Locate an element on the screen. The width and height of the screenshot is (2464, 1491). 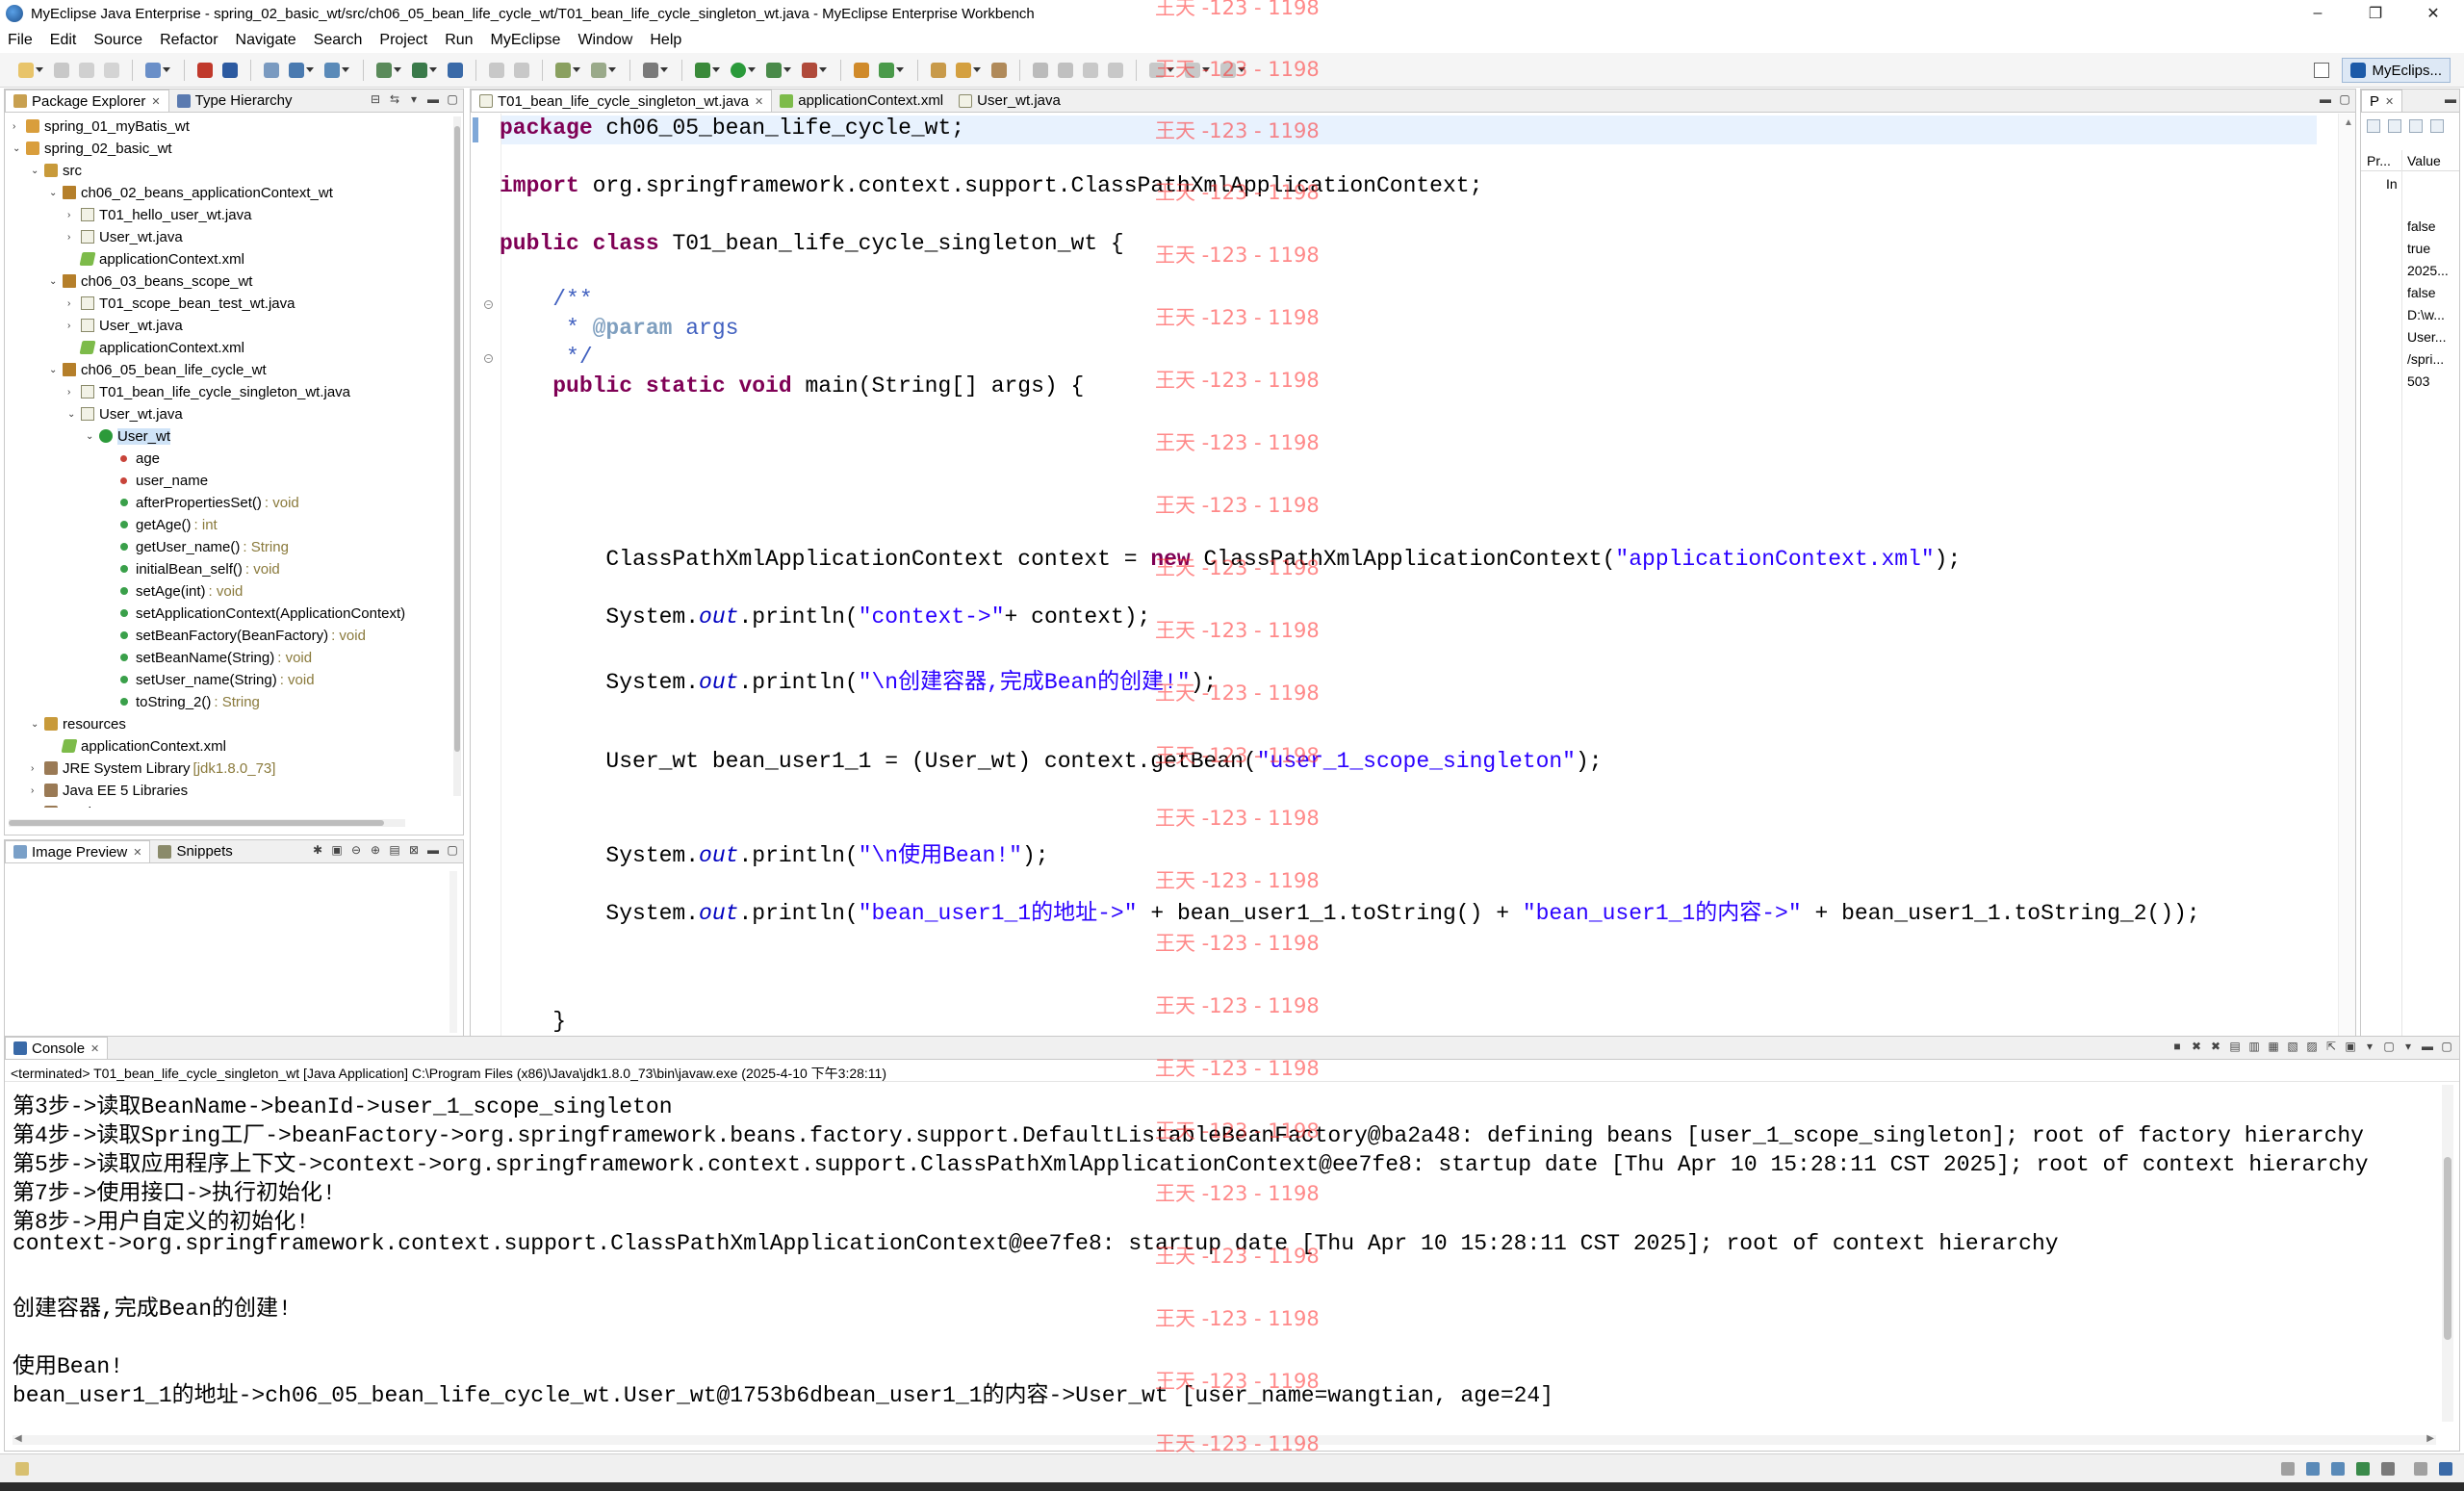
scrollbar-thumb is located at coordinates (2447, 1248).